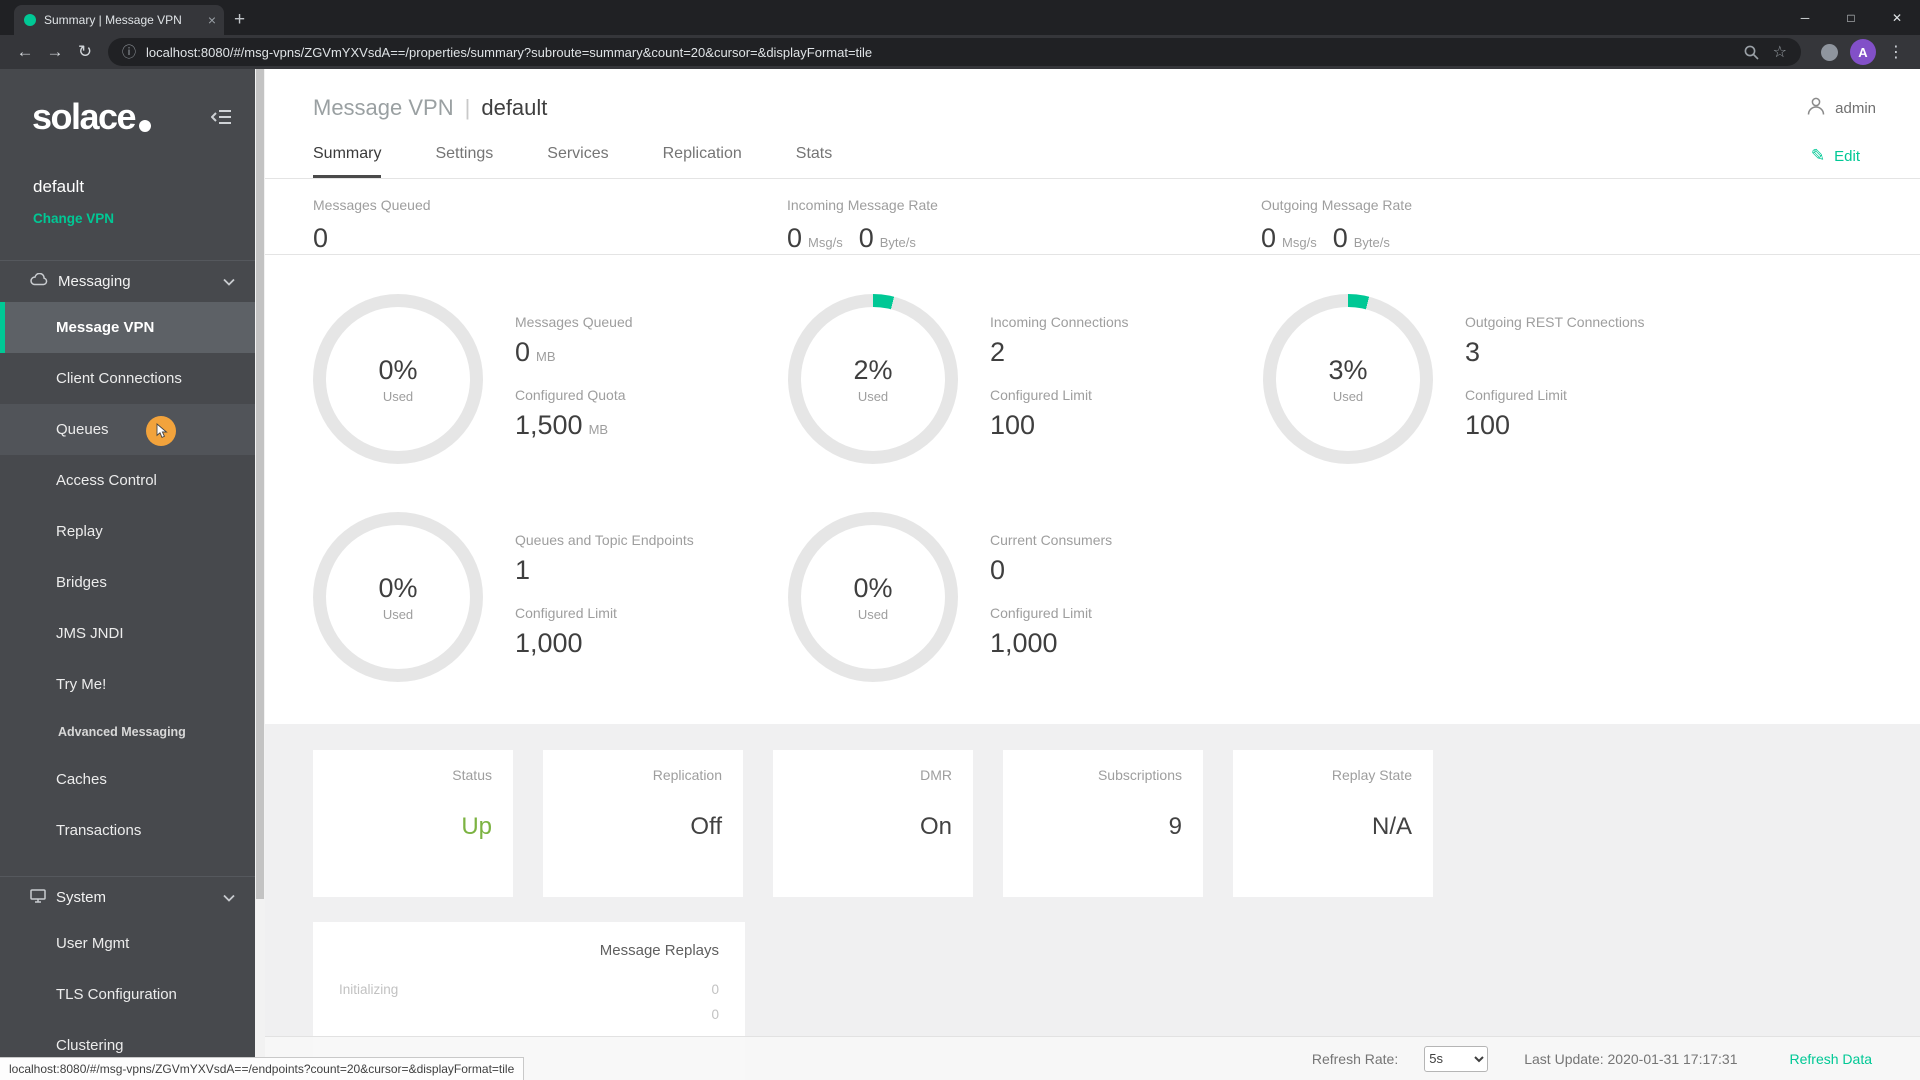 The height and width of the screenshot is (1080, 1920). Describe the element at coordinates (1348, 369) in the screenshot. I see `gauge-percent: 3%` at that location.